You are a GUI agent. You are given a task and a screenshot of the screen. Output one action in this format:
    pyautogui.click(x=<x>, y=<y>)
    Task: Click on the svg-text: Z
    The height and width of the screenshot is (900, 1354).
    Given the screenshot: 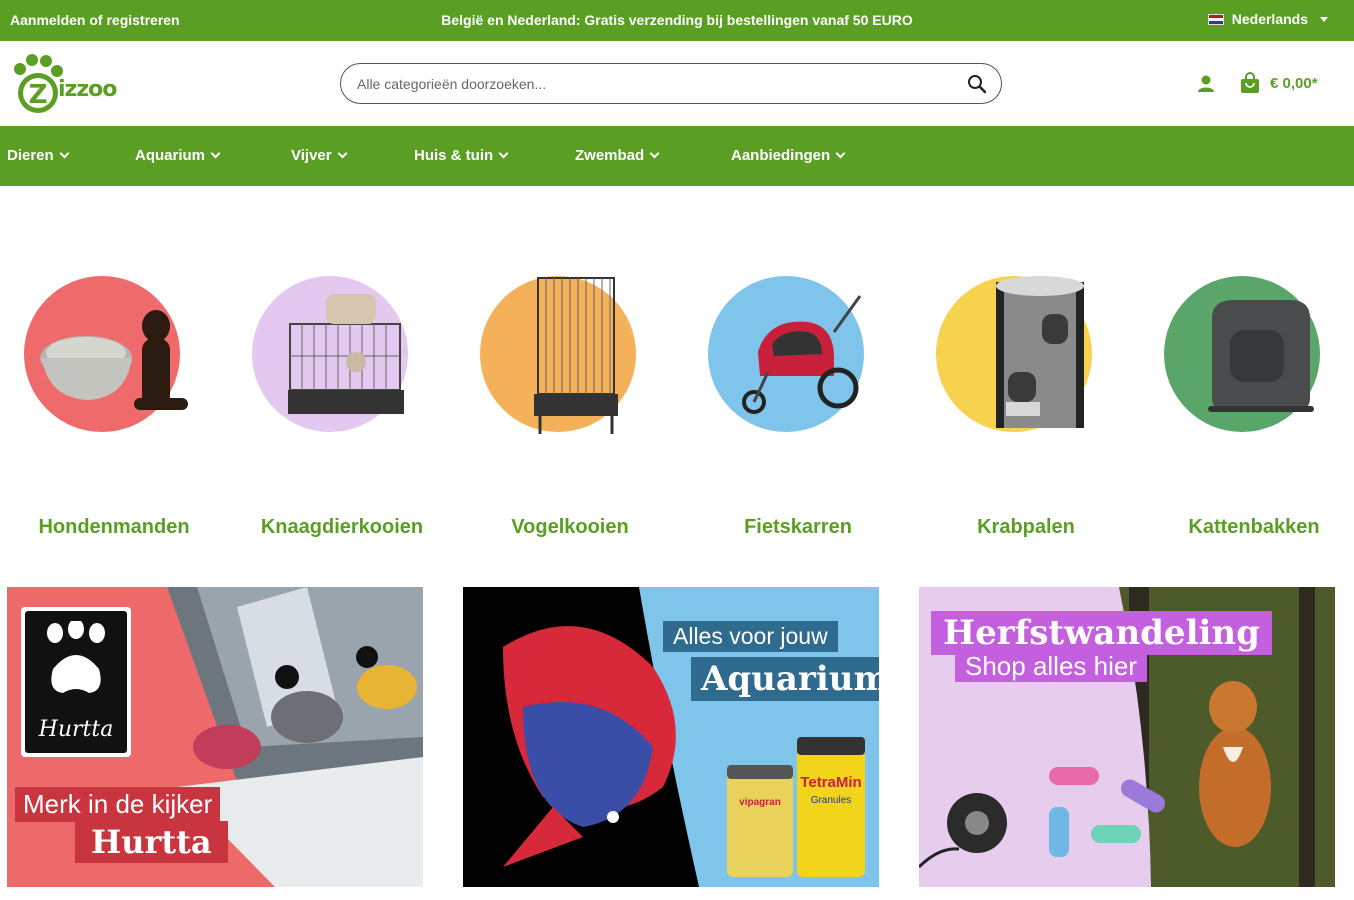 What is the action you would take?
    pyautogui.click(x=38, y=95)
    